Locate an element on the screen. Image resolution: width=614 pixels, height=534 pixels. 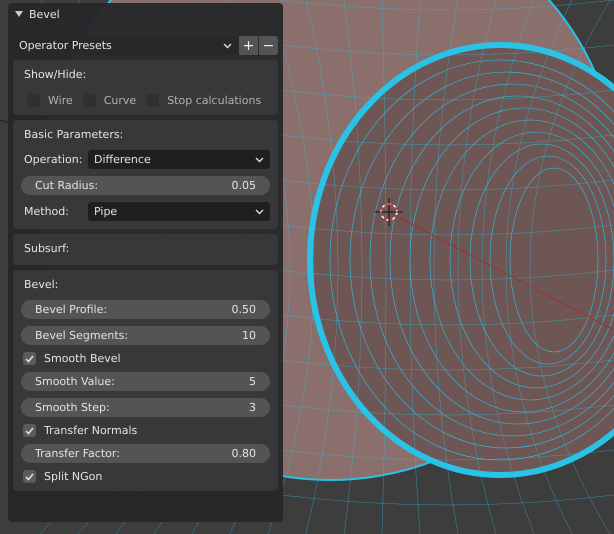
checkbox: Transfer Normals is located at coordinates (80, 430).